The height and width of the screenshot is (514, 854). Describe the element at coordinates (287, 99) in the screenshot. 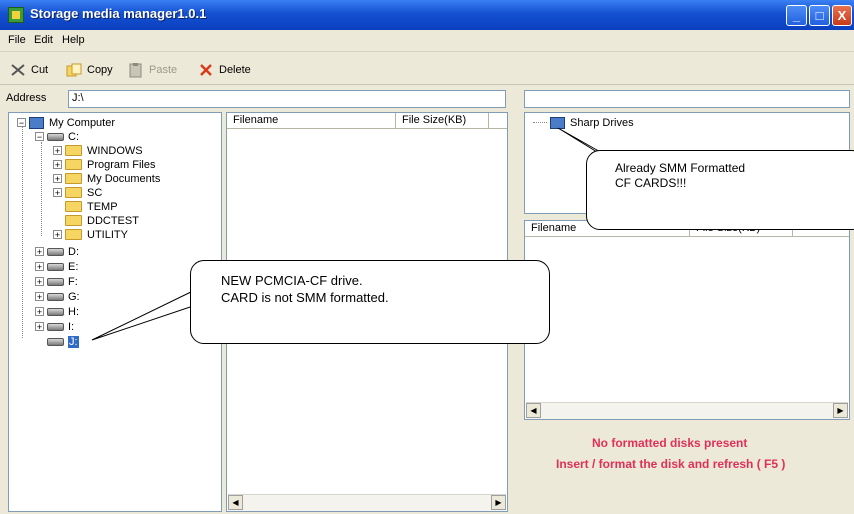

I see `address-input: J:\` at that location.